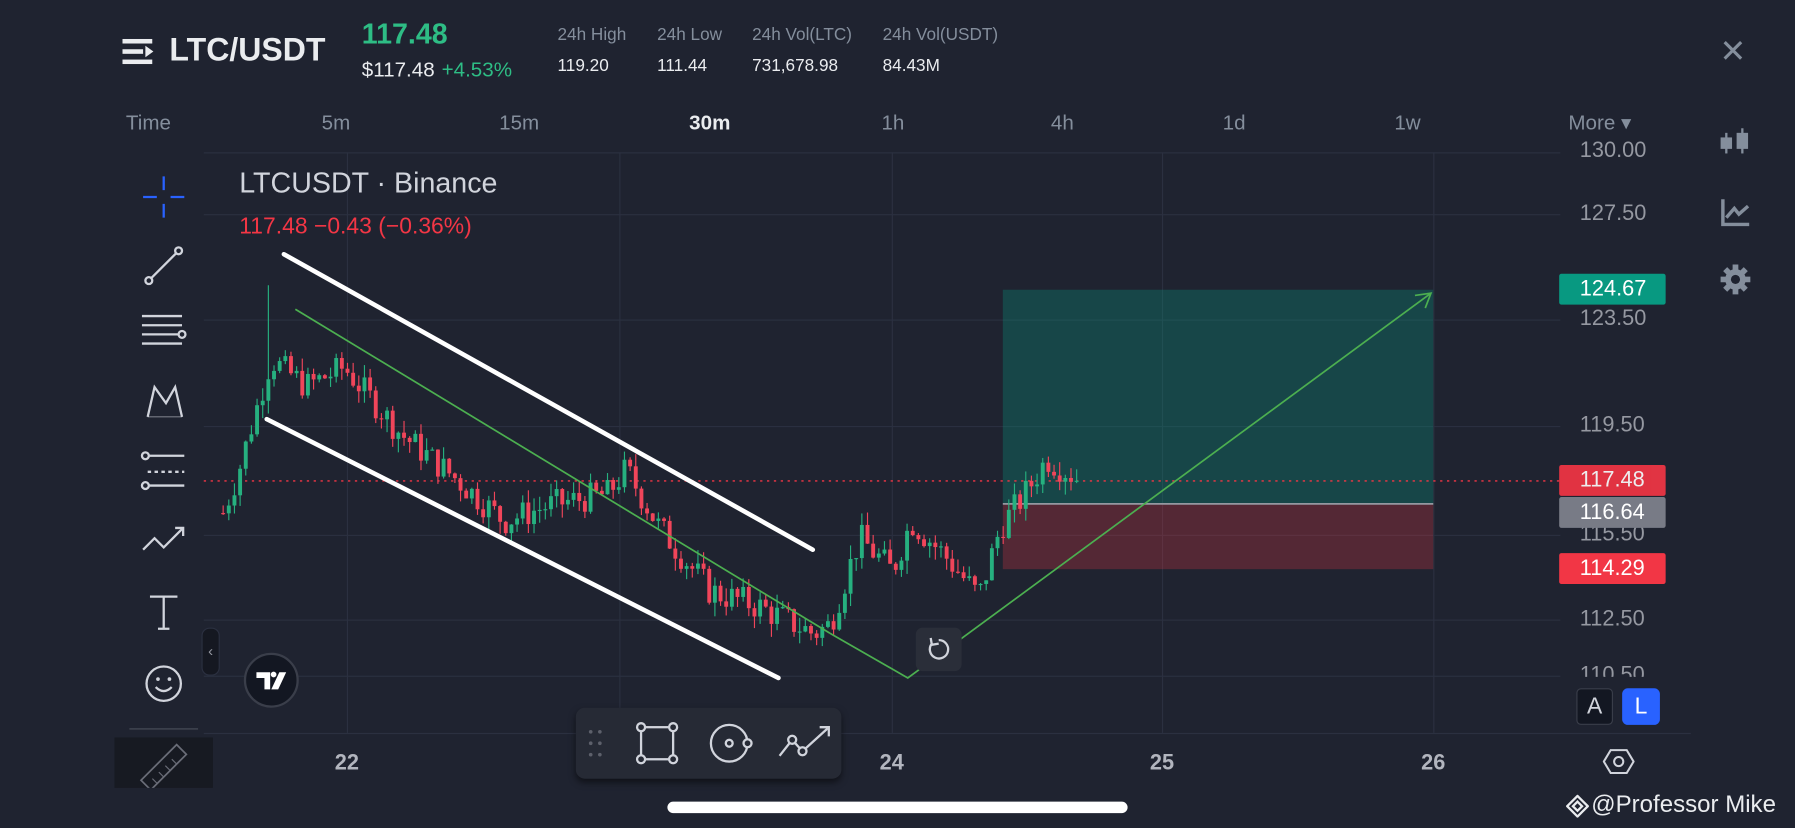 The width and height of the screenshot is (1795, 828). What do you see at coordinates (163, 536) in the screenshot?
I see `path-tool` at bounding box center [163, 536].